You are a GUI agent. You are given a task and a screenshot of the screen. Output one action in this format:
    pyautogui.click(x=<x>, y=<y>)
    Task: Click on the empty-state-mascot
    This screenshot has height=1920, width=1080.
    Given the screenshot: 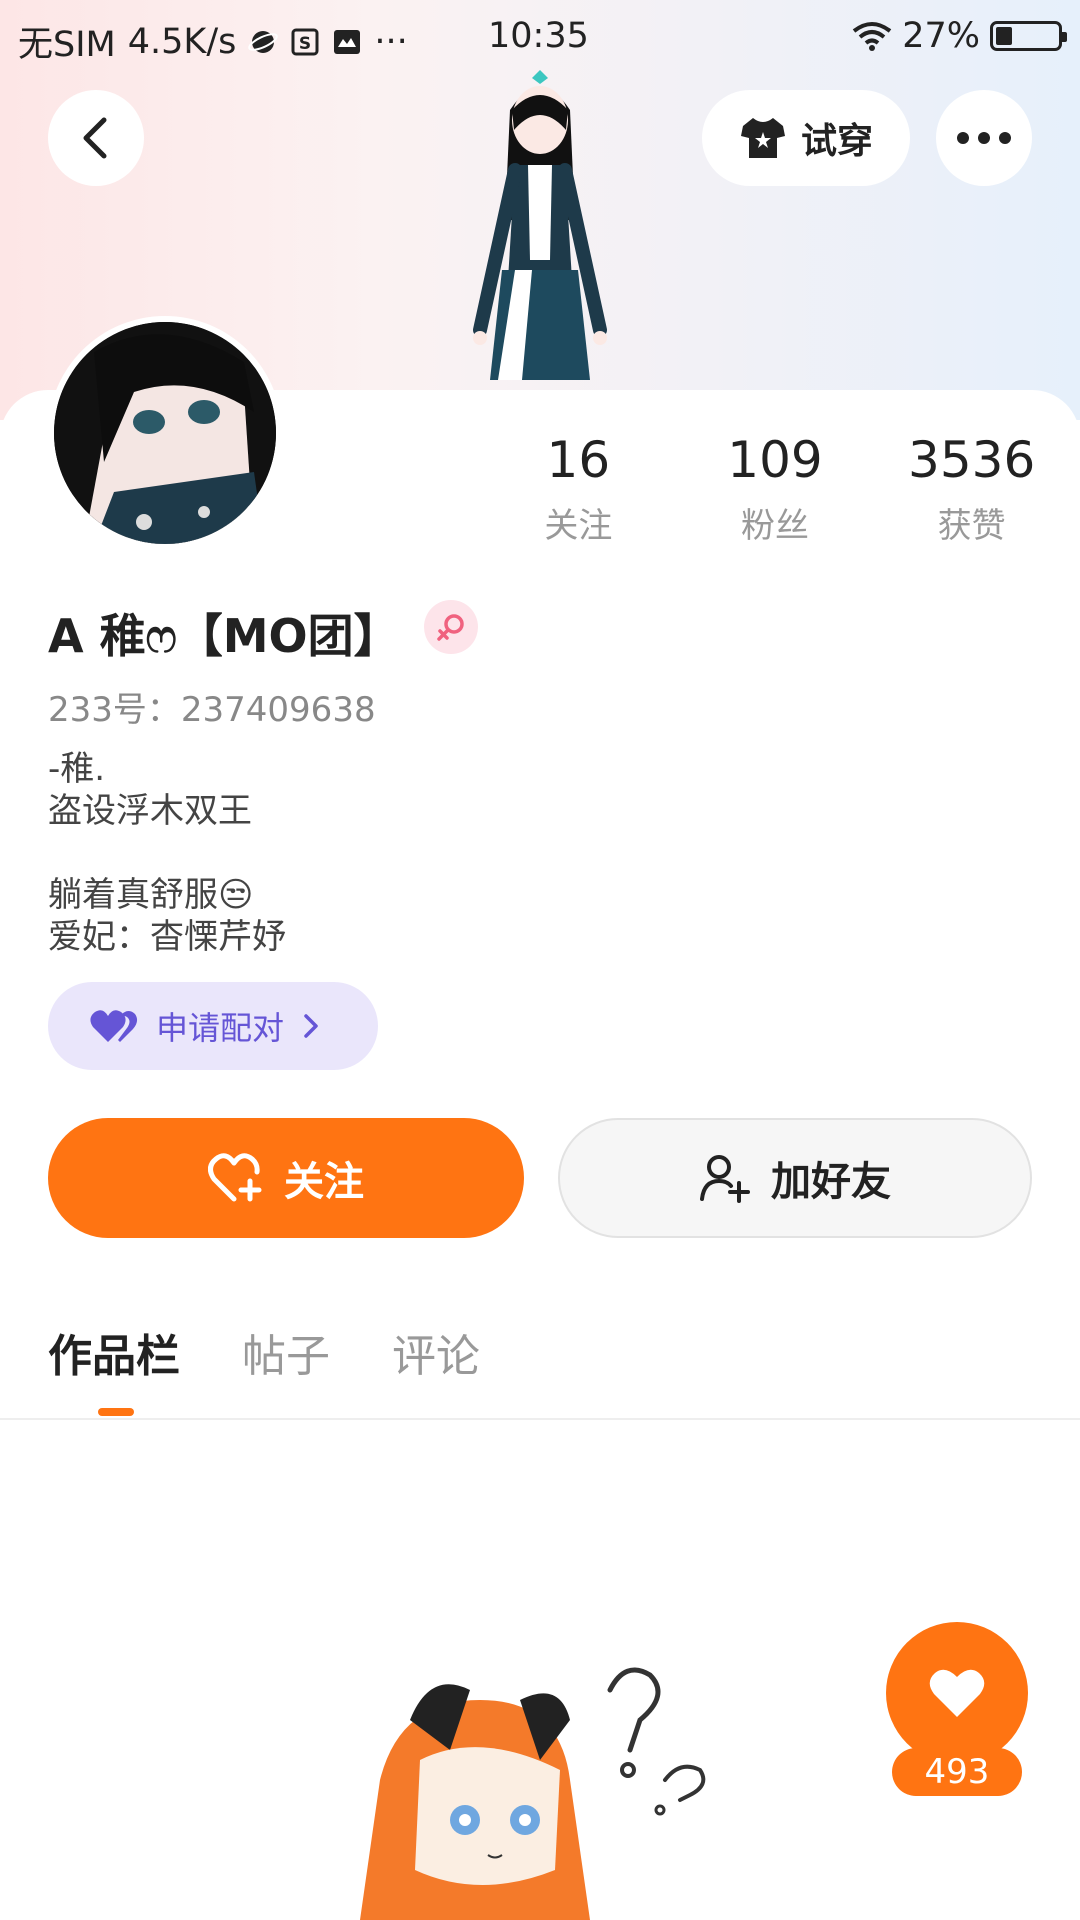 What is the action you would take?
    pyautogui.click(x=533, y=1793)
    